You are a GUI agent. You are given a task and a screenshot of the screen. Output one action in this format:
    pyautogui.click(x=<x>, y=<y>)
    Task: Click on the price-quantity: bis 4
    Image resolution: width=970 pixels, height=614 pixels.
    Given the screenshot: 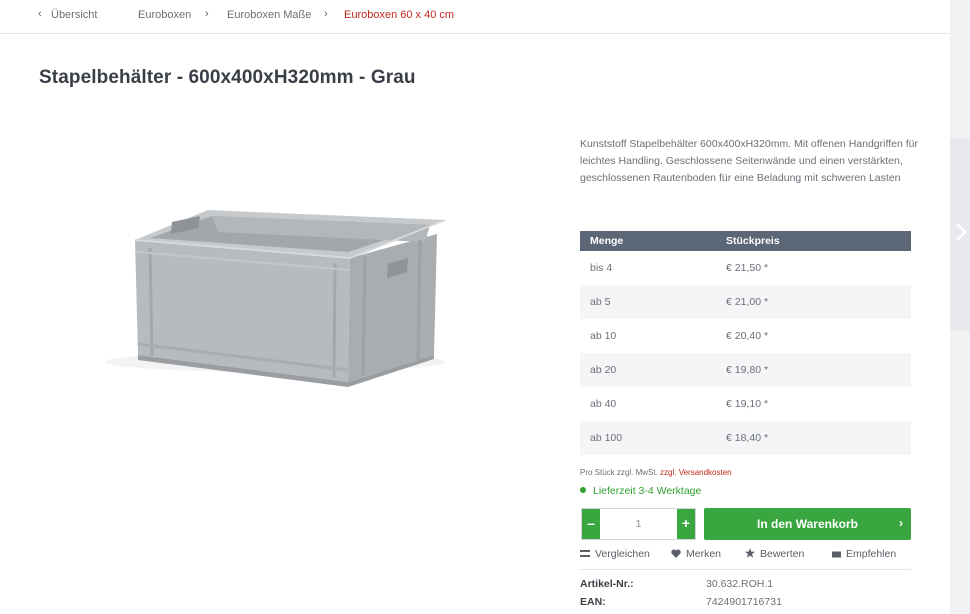 What is the action you would take?
    pyautogui.click(x=601, y=268)
    